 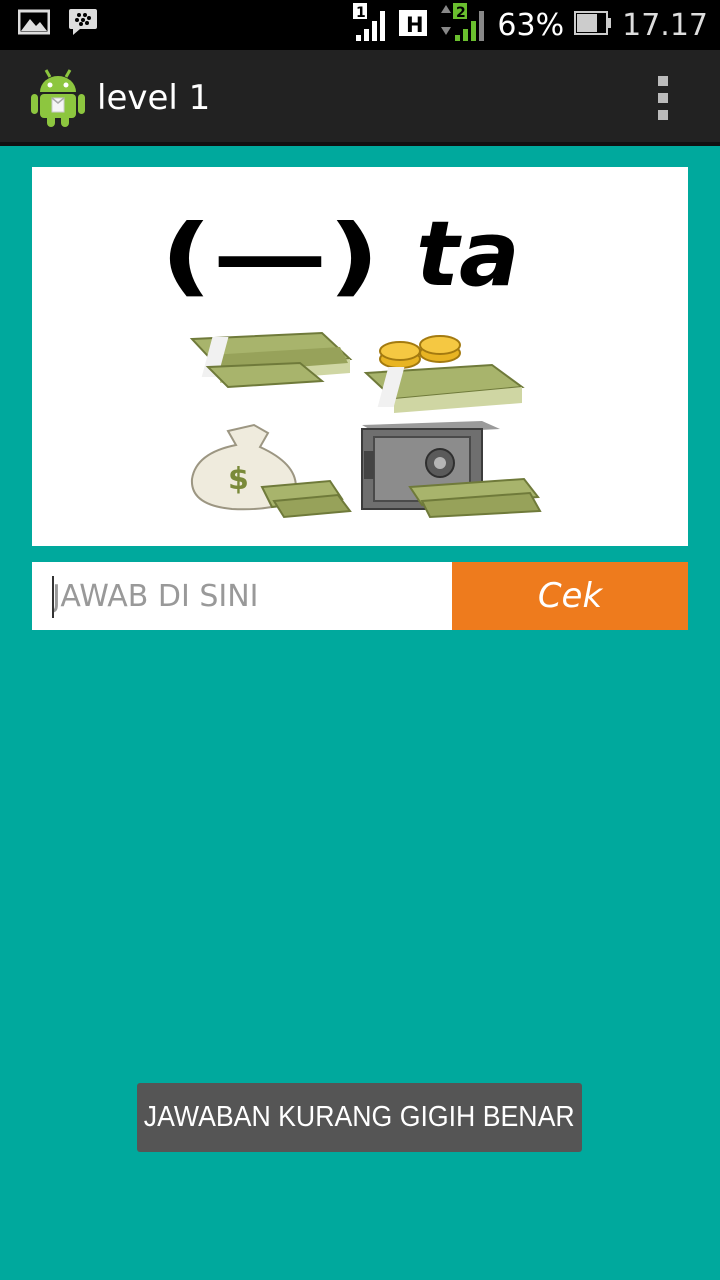 I want to click on clock: 17.17, so click(x=665, y=25).